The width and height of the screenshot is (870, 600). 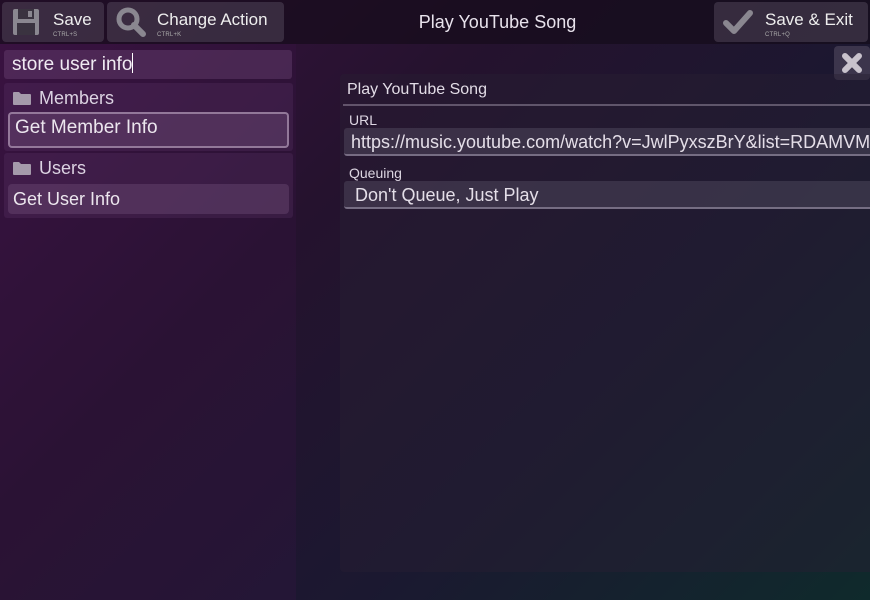 I want to click on queuing-select: Don't Queue, Just Play, so click(x=607, y=195).